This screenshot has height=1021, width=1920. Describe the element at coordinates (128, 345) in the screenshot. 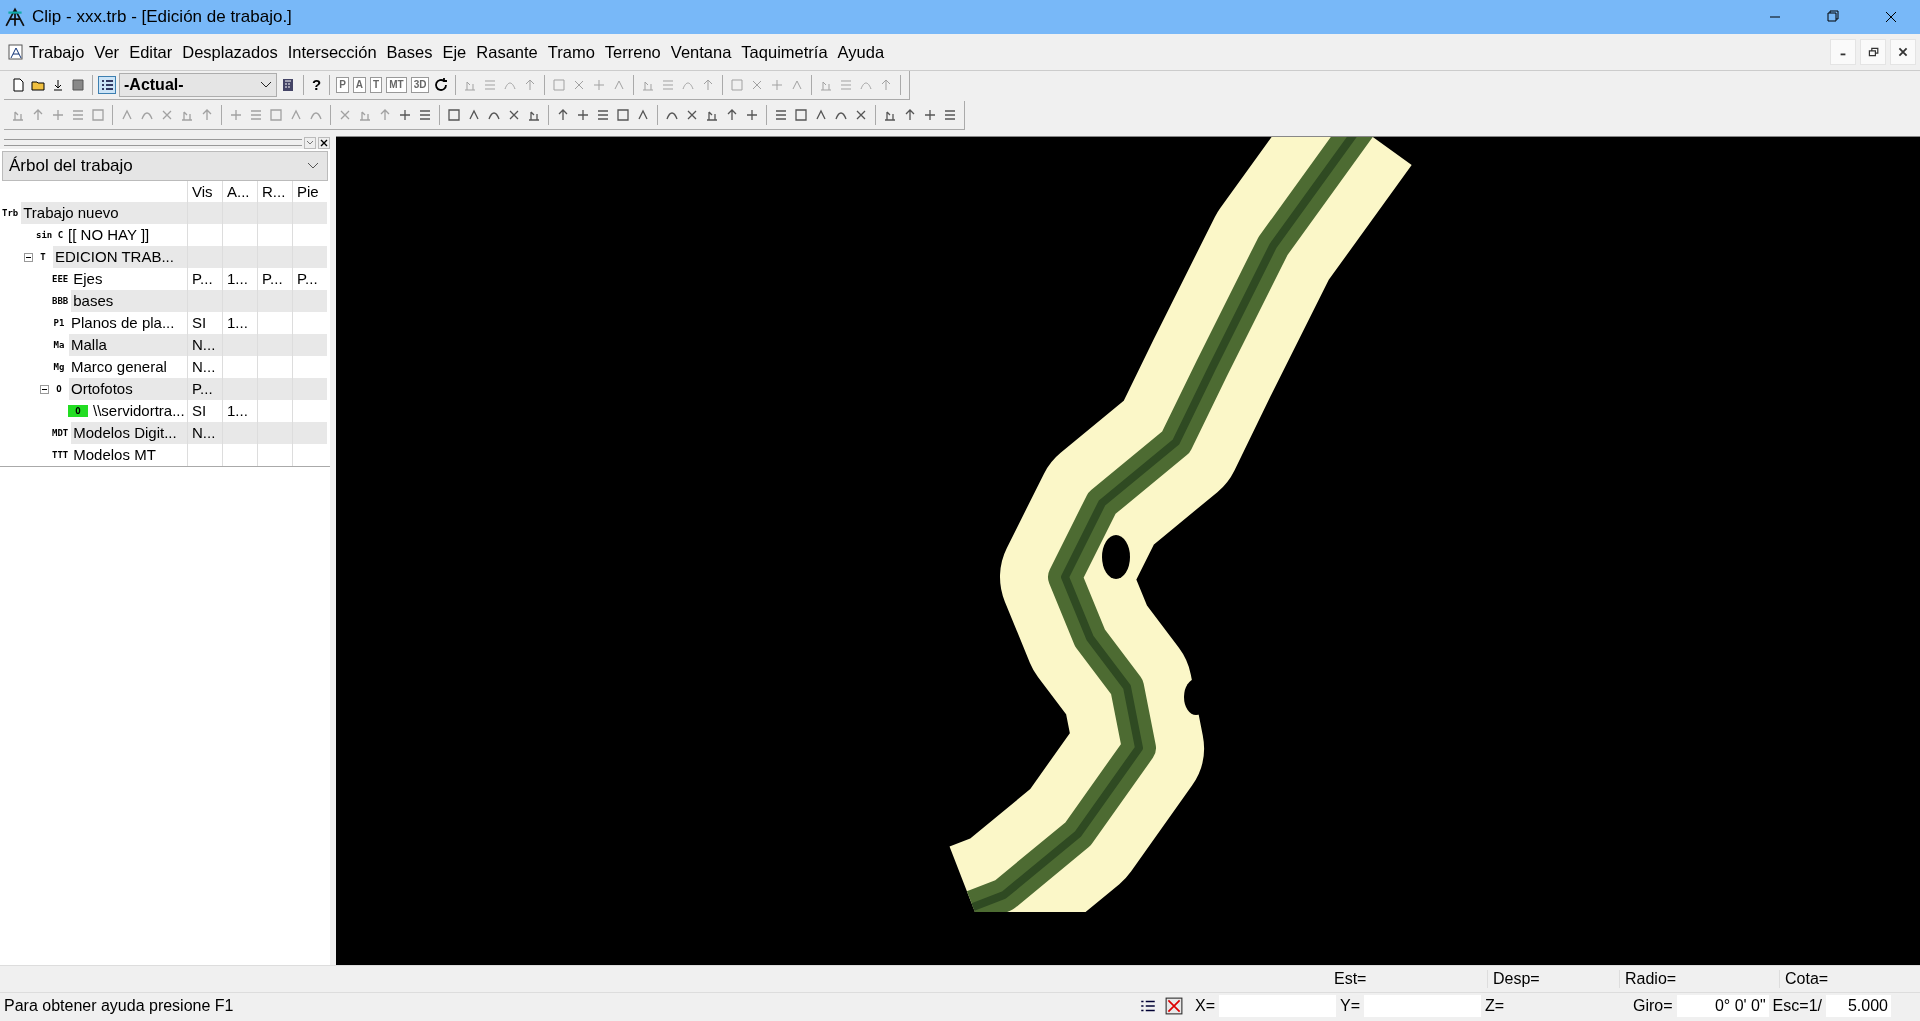

I see `tree-item: Malla` at that location.